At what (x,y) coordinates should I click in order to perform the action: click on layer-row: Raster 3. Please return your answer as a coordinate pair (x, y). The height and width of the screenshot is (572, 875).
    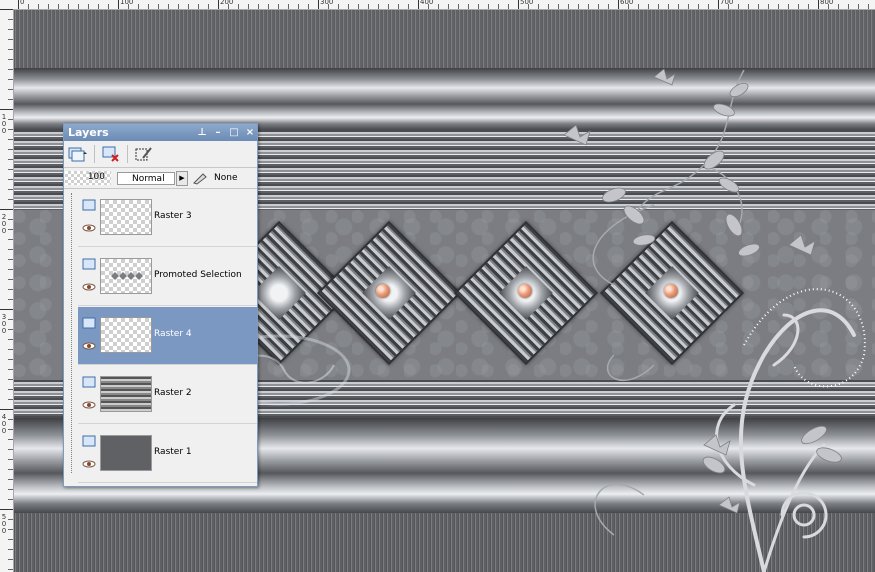
    Looking at the image, I should click on (167, 218).